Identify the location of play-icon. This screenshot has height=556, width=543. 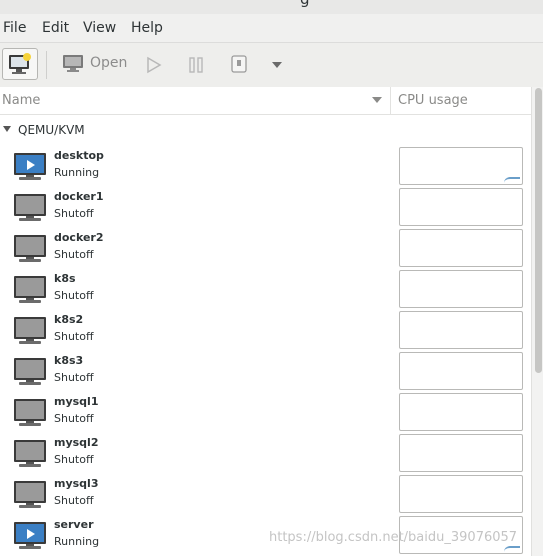
(154, 65).